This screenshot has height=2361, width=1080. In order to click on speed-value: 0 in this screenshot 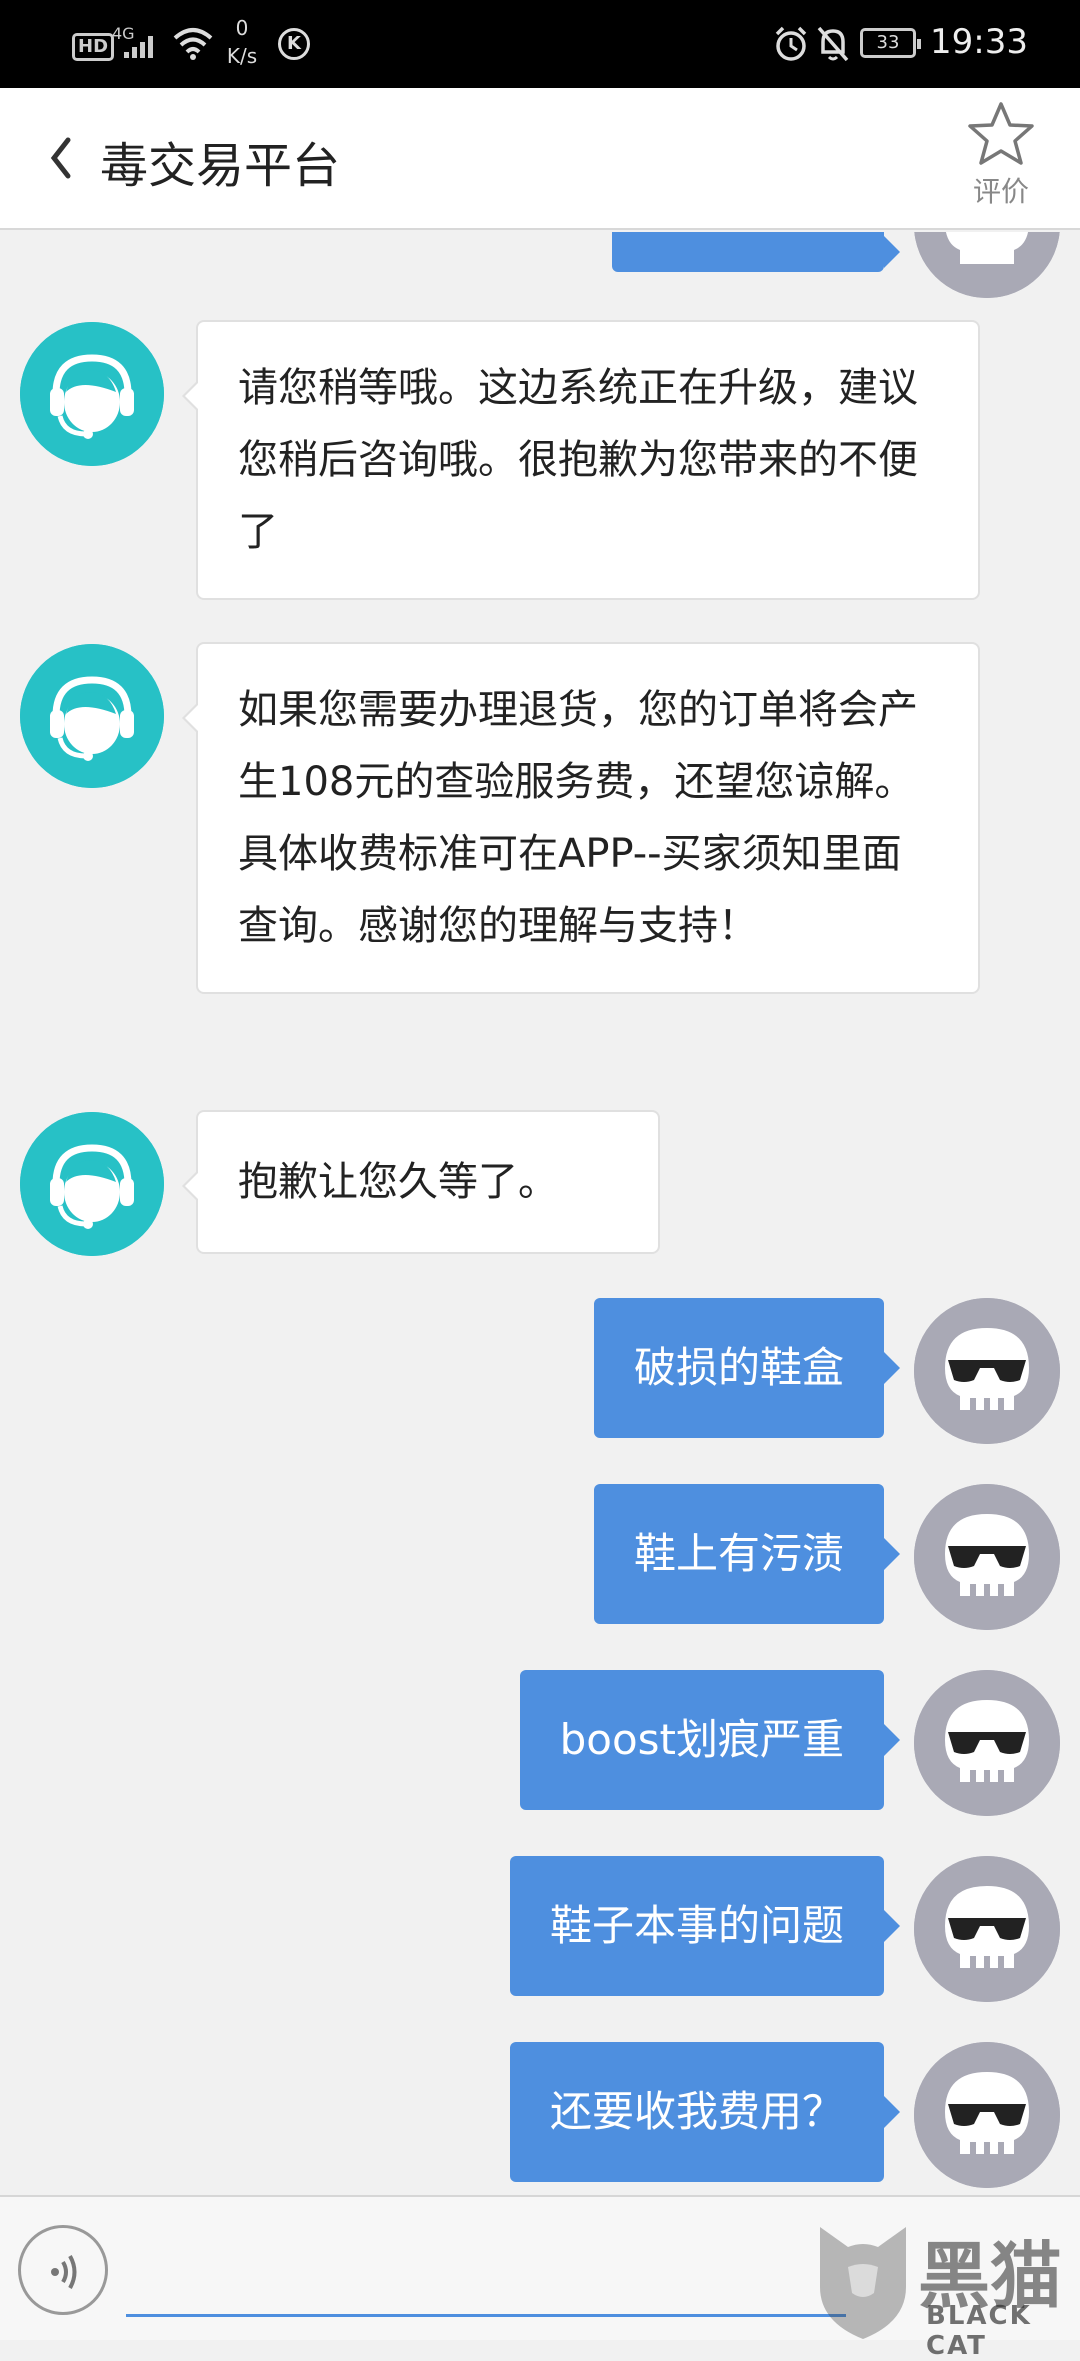, I will do `click(242, 28)`.